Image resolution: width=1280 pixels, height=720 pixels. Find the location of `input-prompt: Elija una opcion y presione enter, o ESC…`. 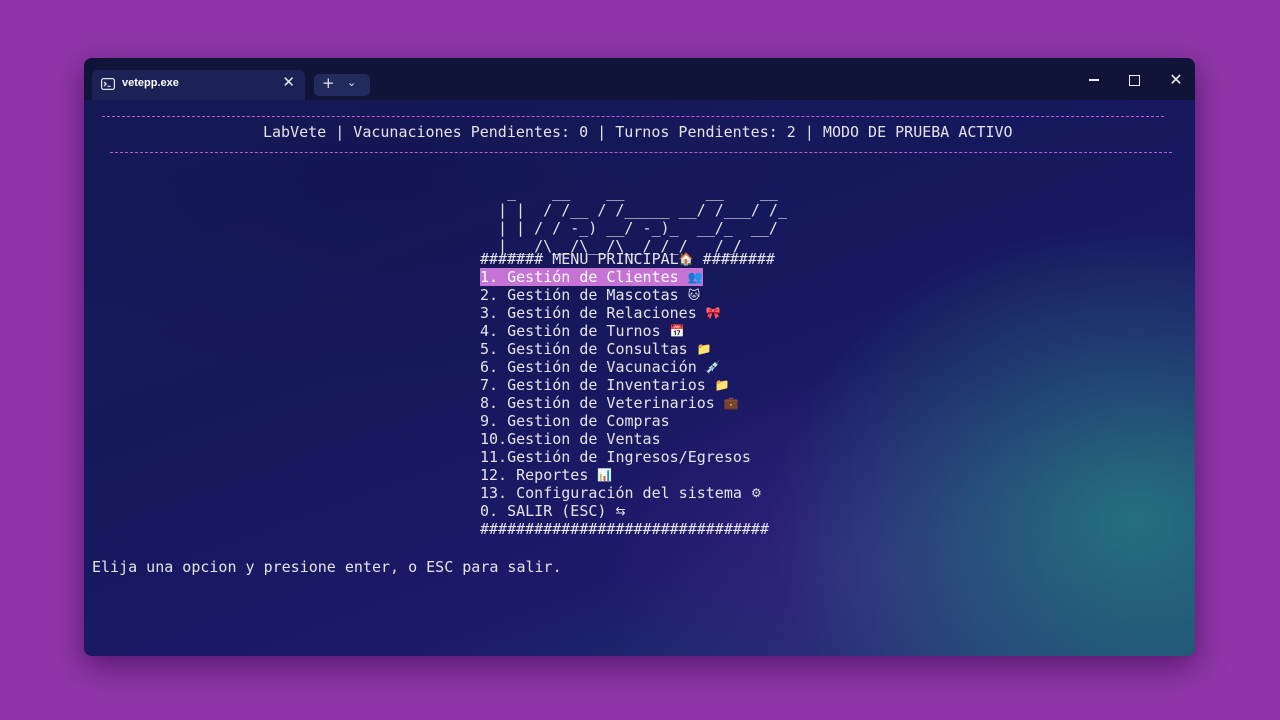

input-prompt: Elija una opcion y presione enter, o ESC… is located at coordinates (327, 567).